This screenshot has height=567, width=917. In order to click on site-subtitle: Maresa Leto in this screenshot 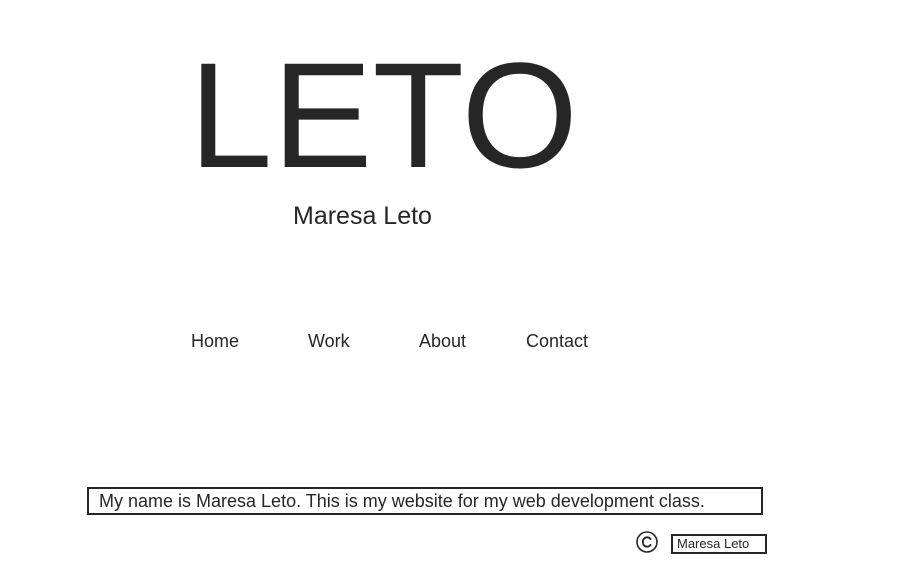, I will do `click(362, 216)`.